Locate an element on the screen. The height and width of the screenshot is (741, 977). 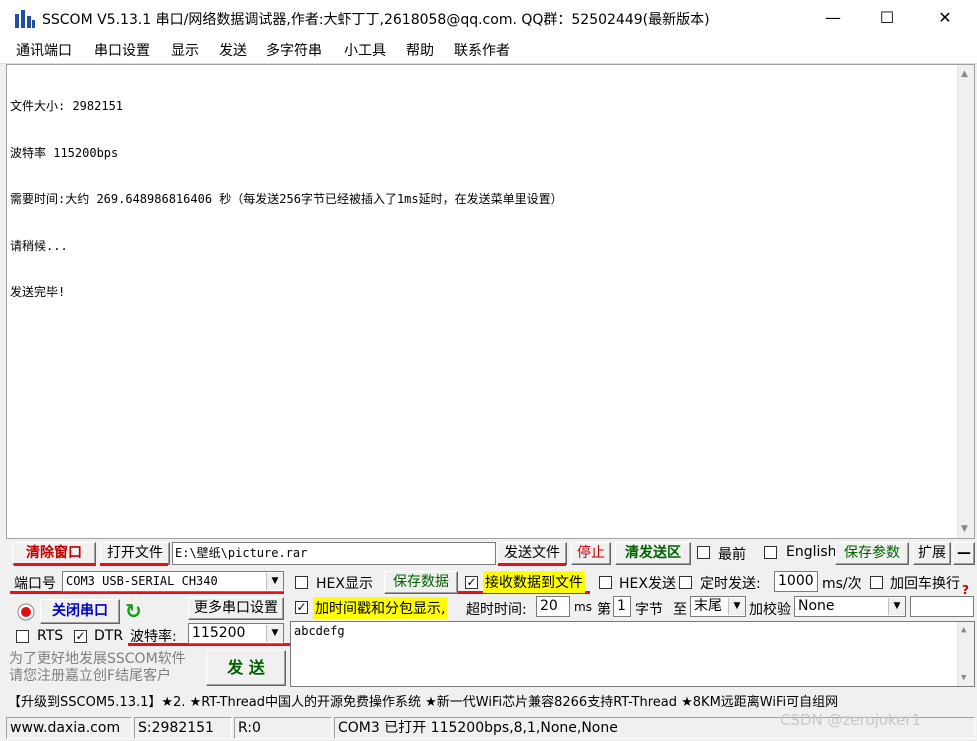
english-checkbox is located at coordinates (770, 552).